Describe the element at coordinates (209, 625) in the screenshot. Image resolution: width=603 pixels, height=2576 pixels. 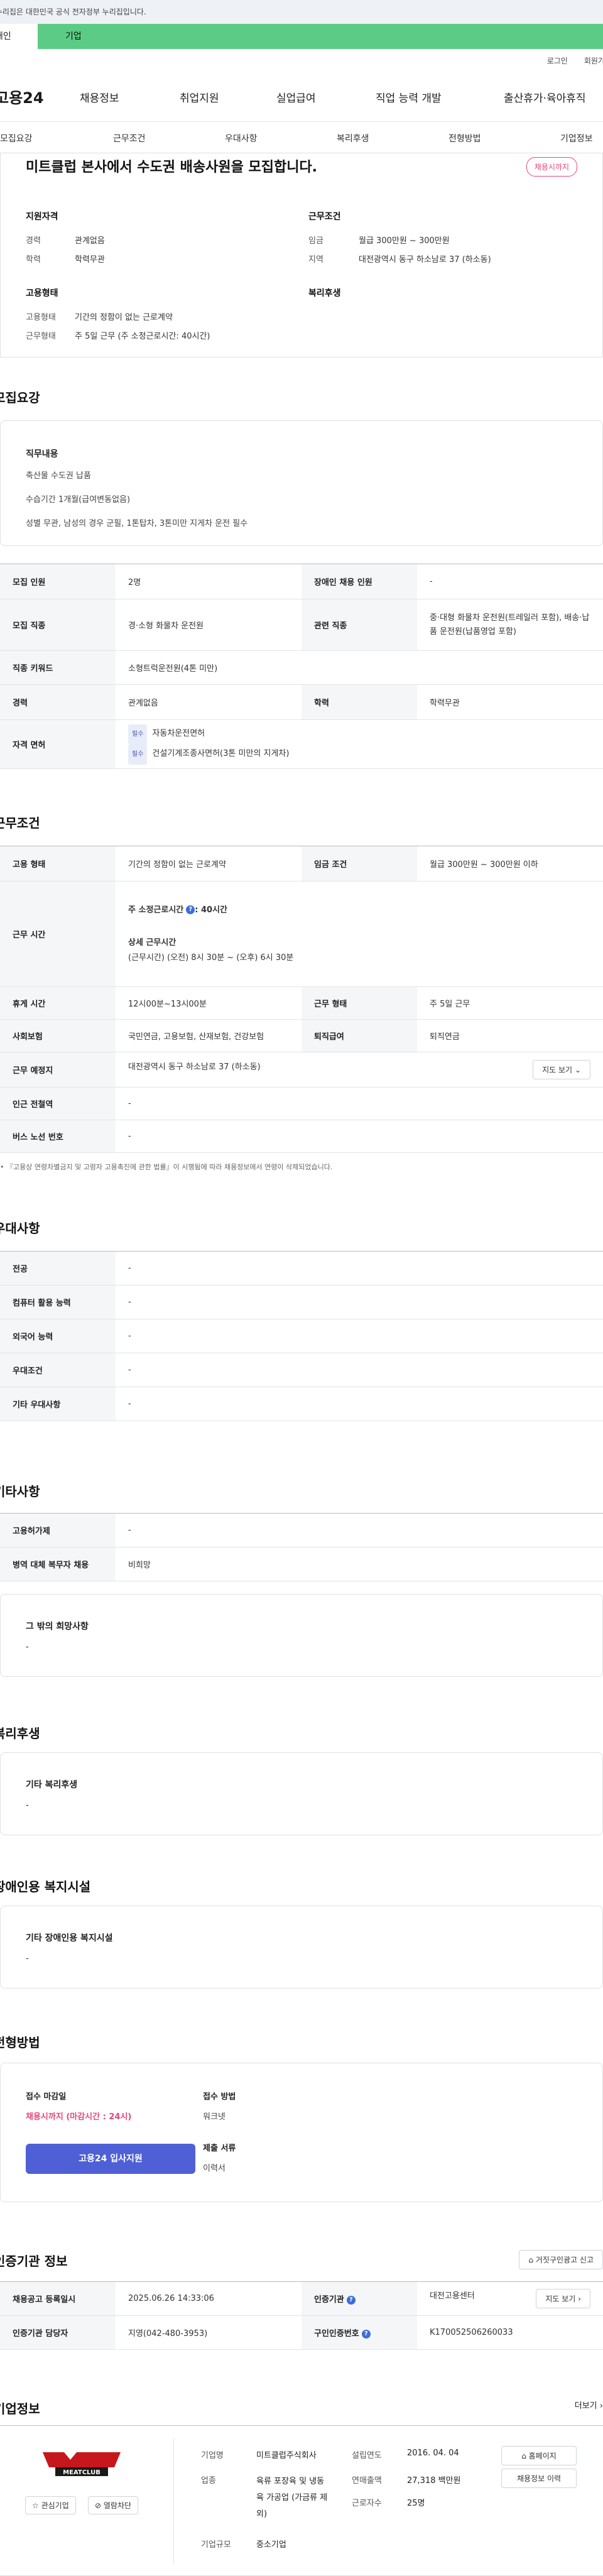
I see `value: 경·소형 화물차 운전원` at that location.